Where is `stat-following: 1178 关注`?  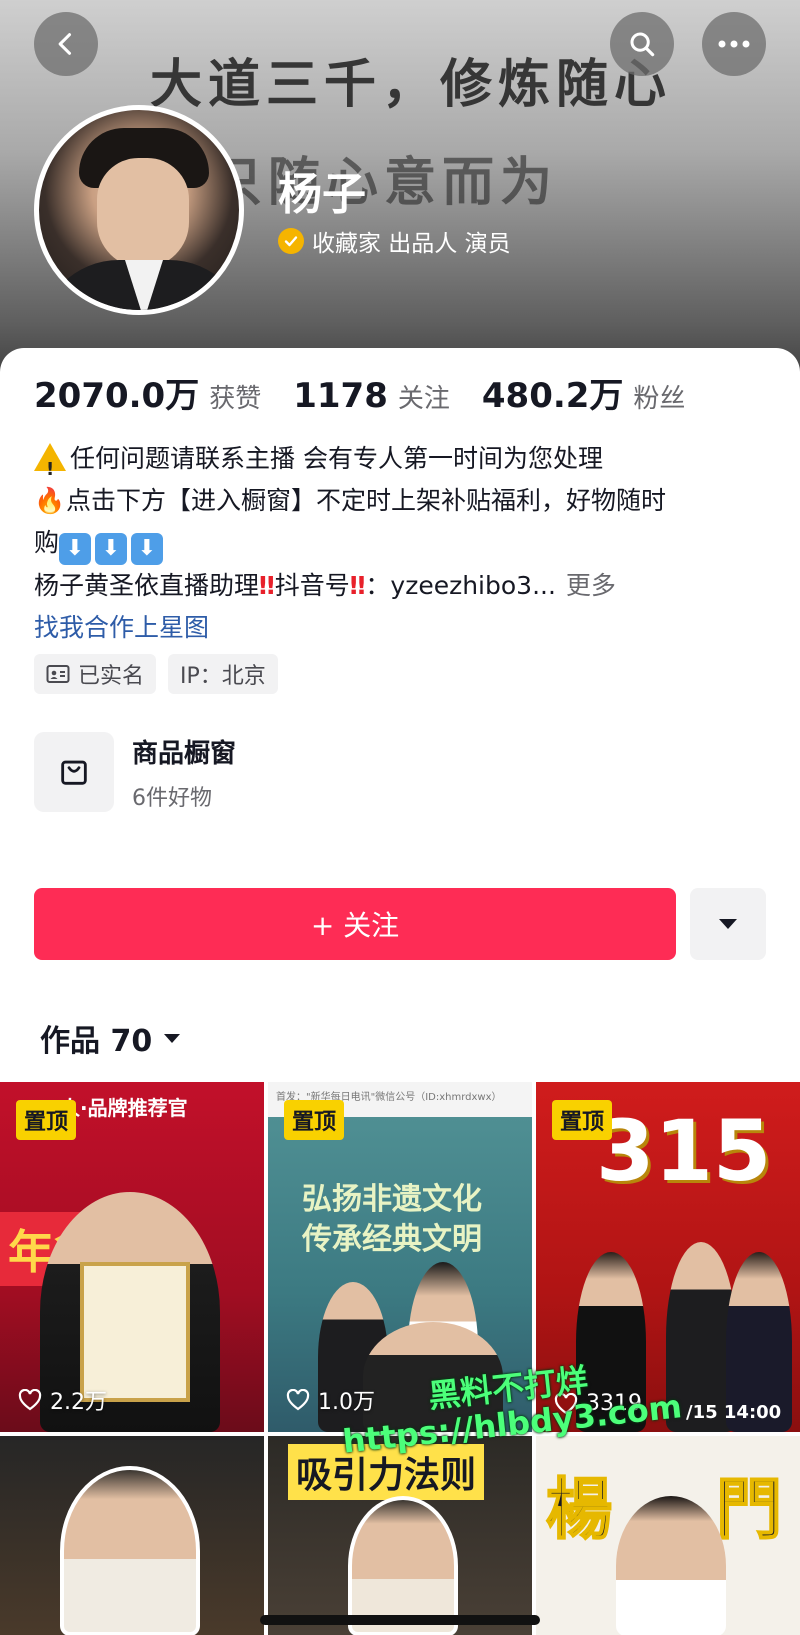 stat-following: 1178 关注 is located at coordinates (371, 396).